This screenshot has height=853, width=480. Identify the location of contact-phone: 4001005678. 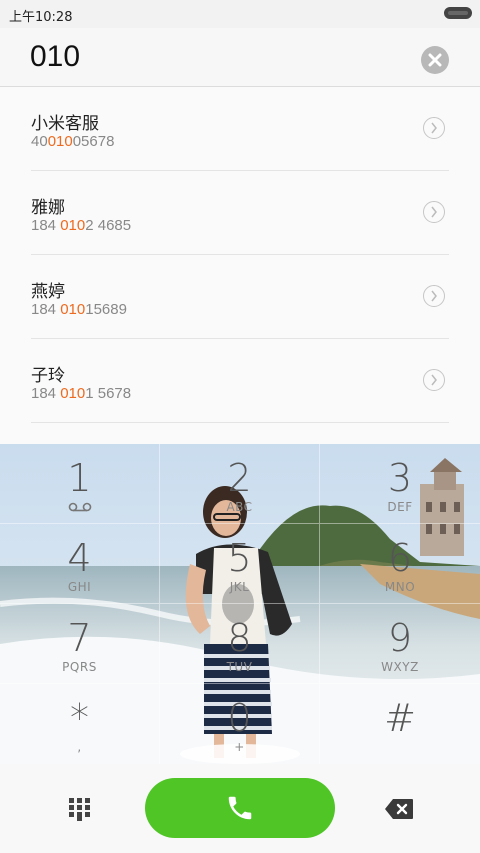
(73, 141).